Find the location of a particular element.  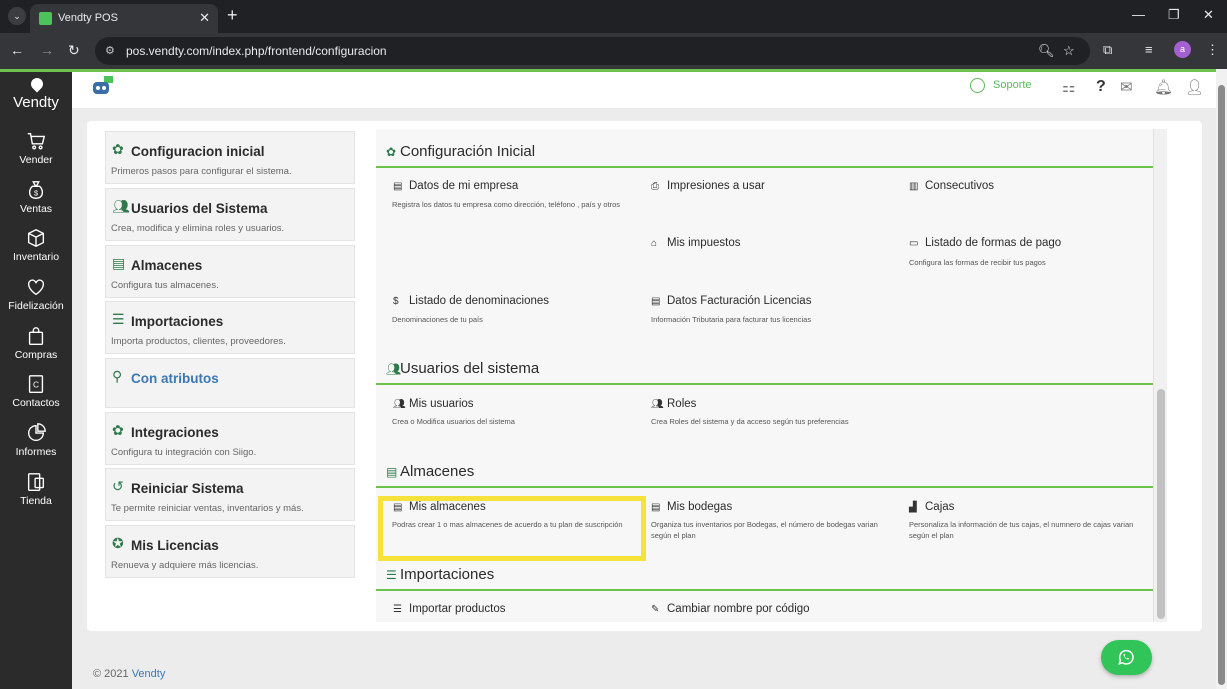

vendty-logo-text: Vendty is located at coordinates (36, 102).